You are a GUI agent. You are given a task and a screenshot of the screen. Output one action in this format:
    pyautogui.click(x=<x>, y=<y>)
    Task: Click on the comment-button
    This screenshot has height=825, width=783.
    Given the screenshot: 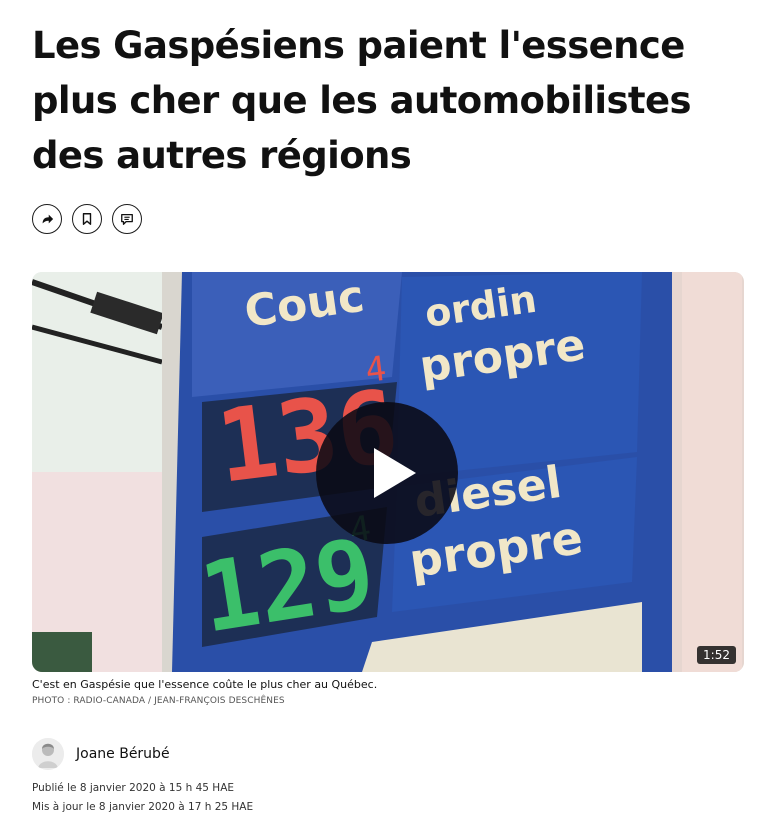 What is the action you would take?
    pyautogui.click(x=127, y=219)
    